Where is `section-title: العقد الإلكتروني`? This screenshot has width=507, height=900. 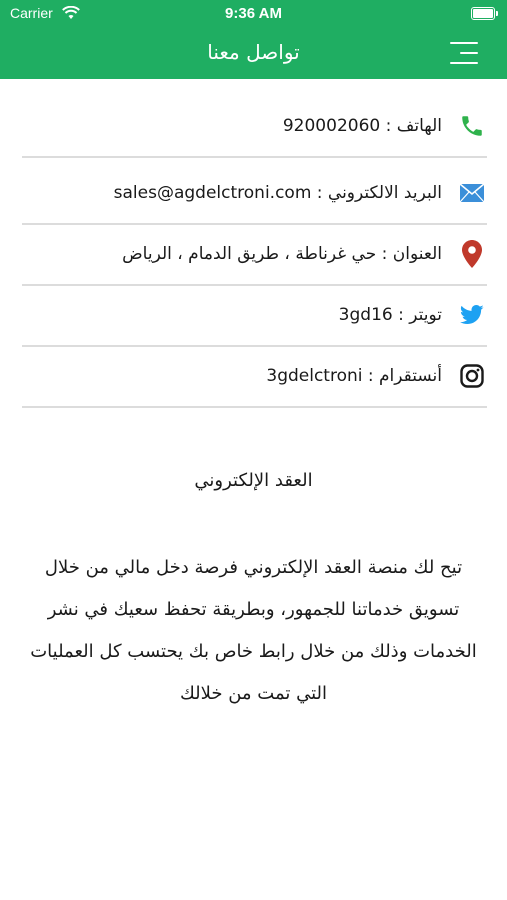 section-title: العقد الإلكتروني is located at coordinates (253, 480).